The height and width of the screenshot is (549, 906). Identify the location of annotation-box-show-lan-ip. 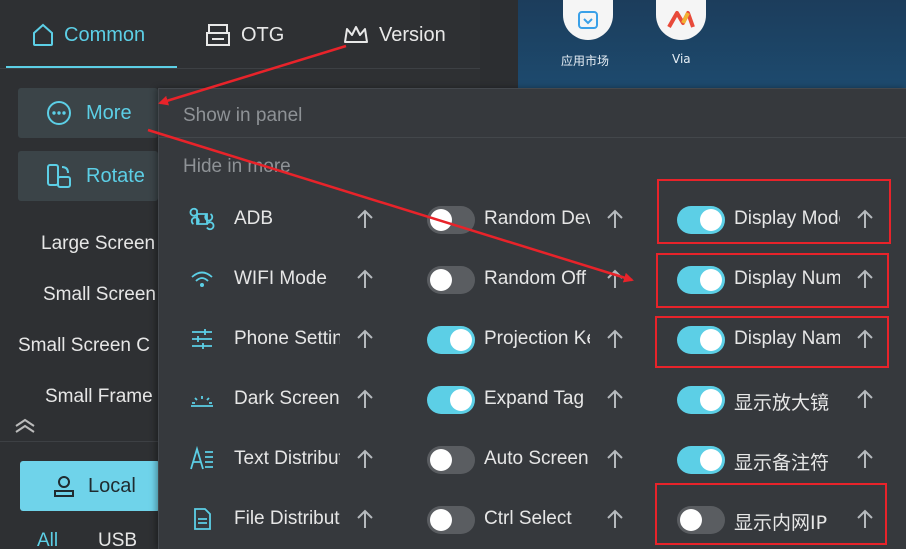
(771, 514).